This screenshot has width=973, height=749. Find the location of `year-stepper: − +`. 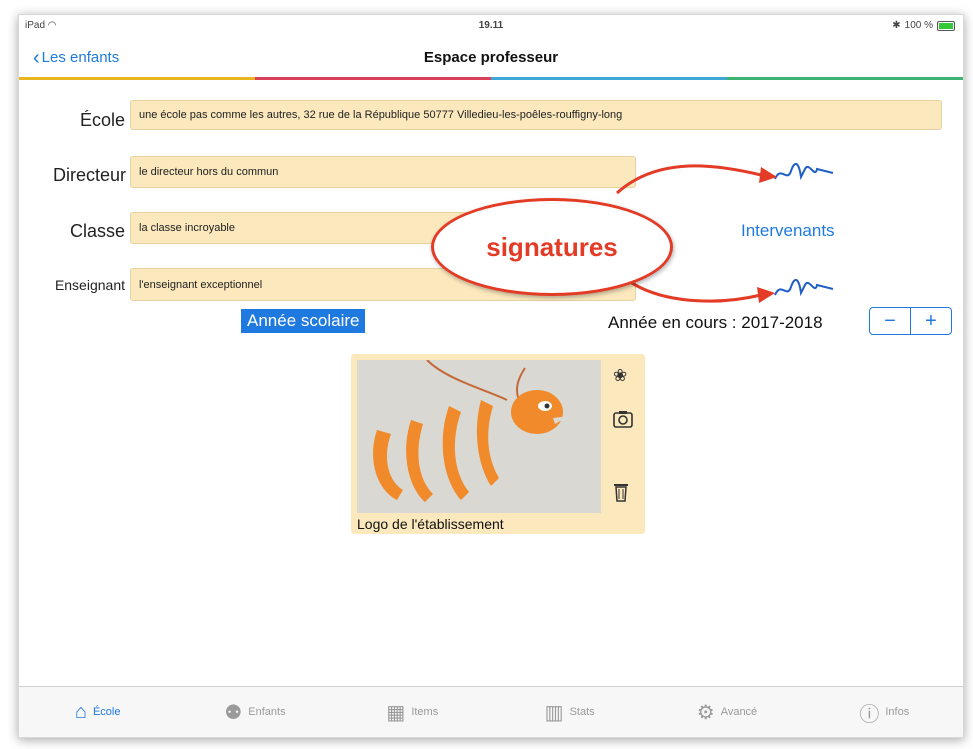

year-stepper: − + is located at coordinates (910, 321).